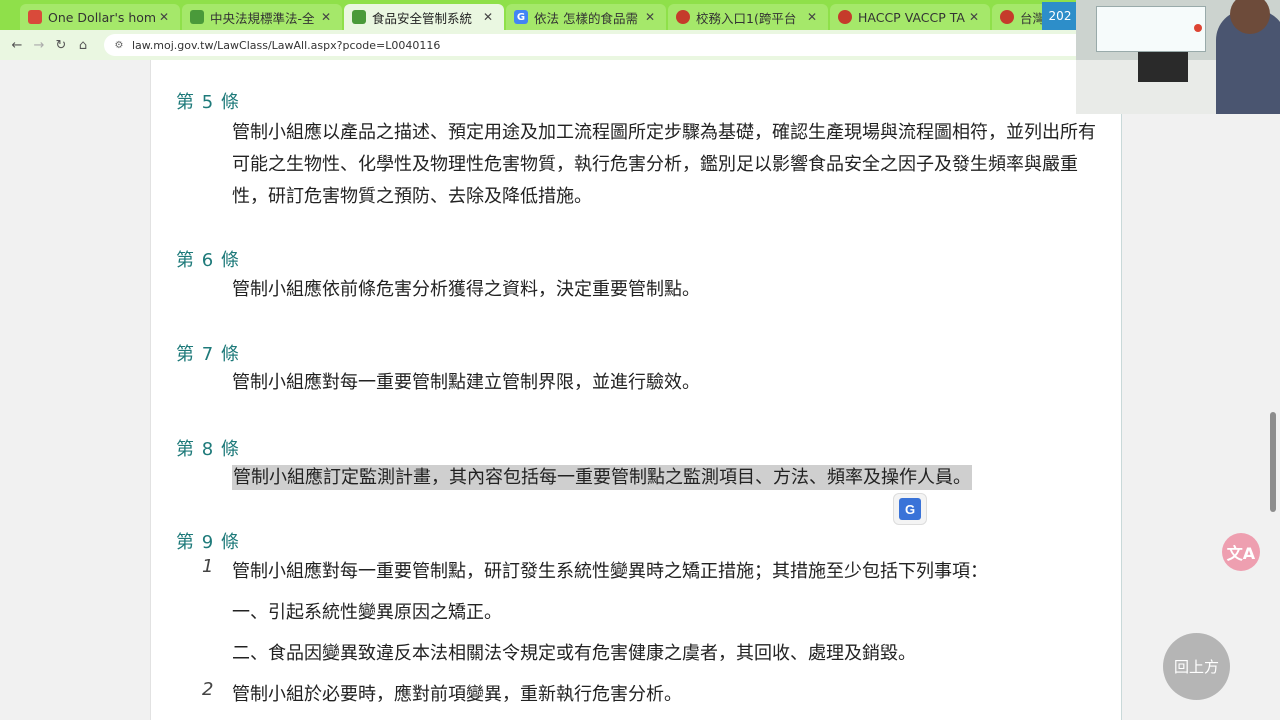  I want to click on whiteboard-screen, so click(1151, 29).